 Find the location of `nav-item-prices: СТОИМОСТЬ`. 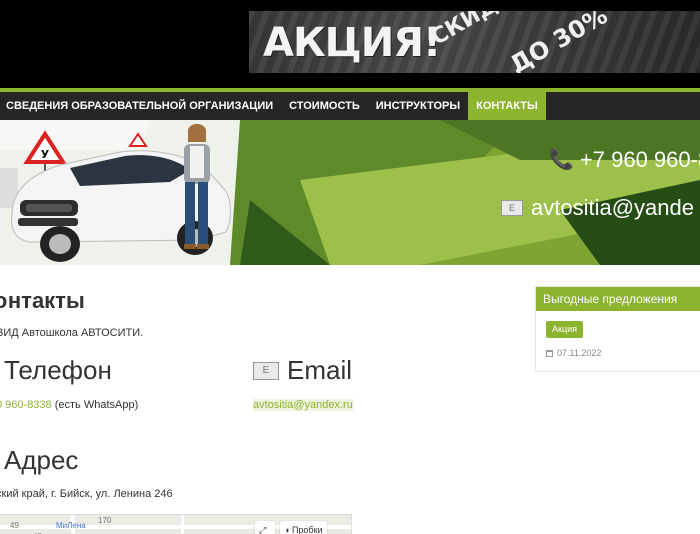

nav-item-prices: СТОИМОСТЬ is located at coordinates (324, 106).